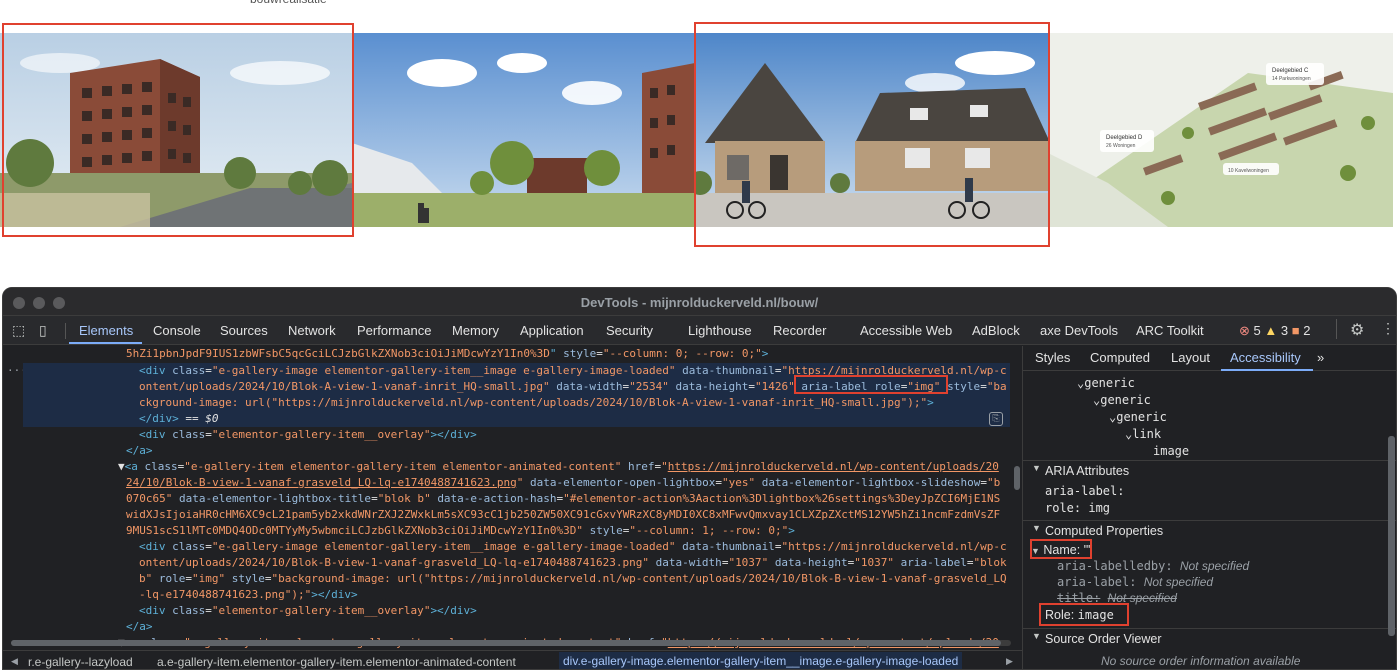 This screenshot has width=1397, height=670. Describe the element at coordinates (1265, 357) in the screenshot. I see `tab-accessibility: Accessibility` at that location.